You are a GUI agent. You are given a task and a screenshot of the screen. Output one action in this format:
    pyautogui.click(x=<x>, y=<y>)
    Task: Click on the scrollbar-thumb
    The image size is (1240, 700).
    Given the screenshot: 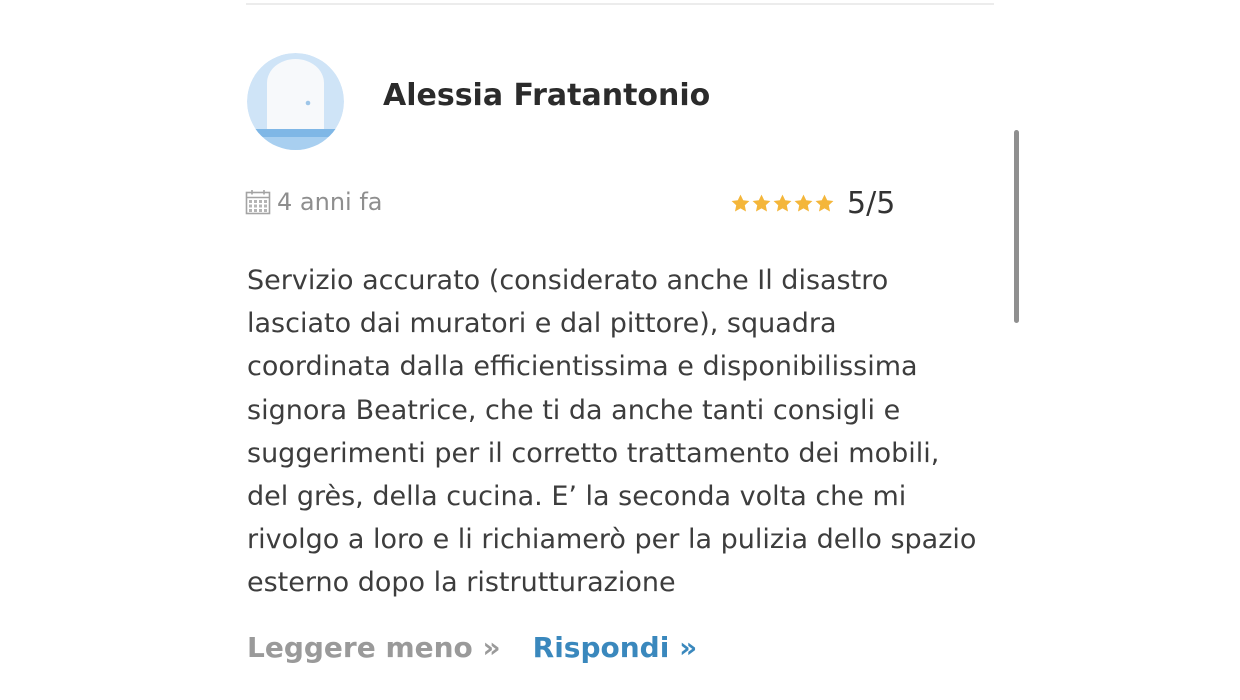 What is the action you would take?
    pyautogui.click(x=1016, y=226)
    